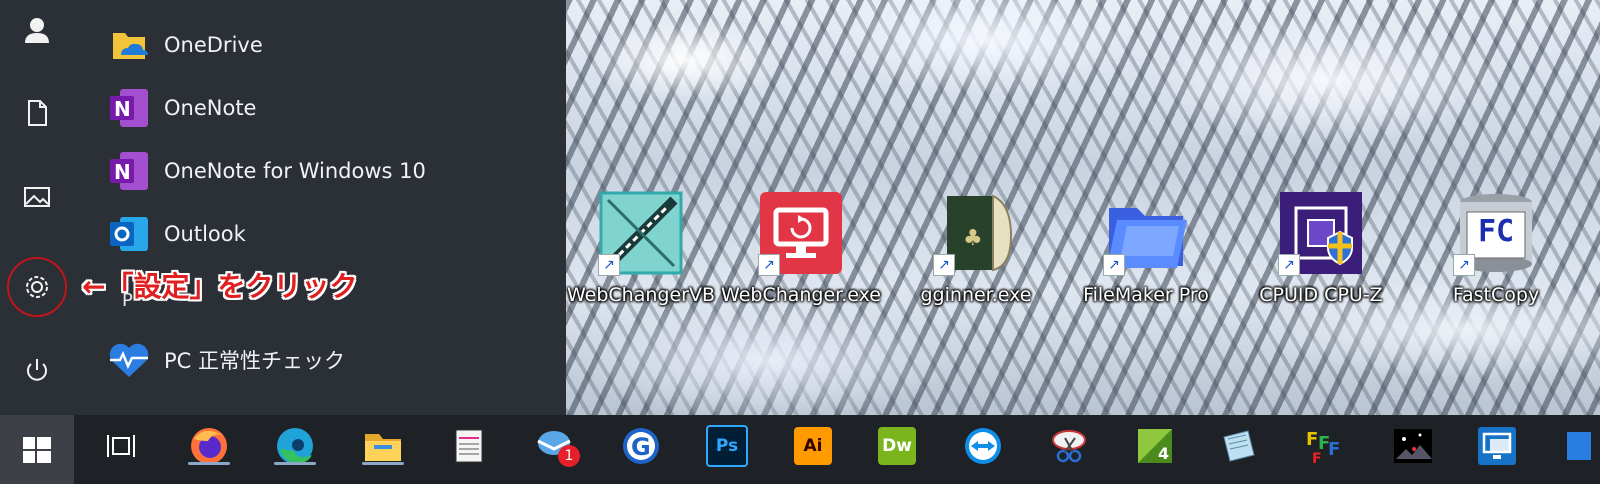 This screenshot has height=484, width=1600. I want to click on taskbar-mail: 1, so click(556, 446).